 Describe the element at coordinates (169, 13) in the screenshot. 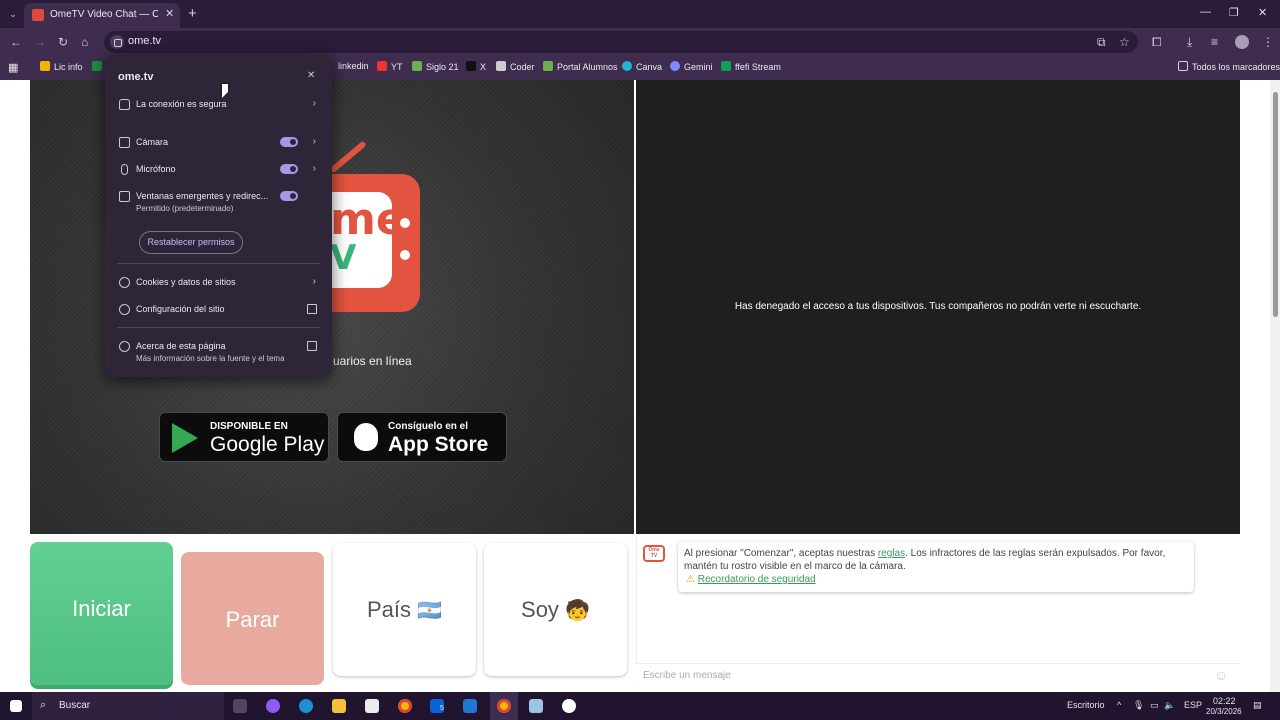

I see `tab-close-icon: ✕` at that location.